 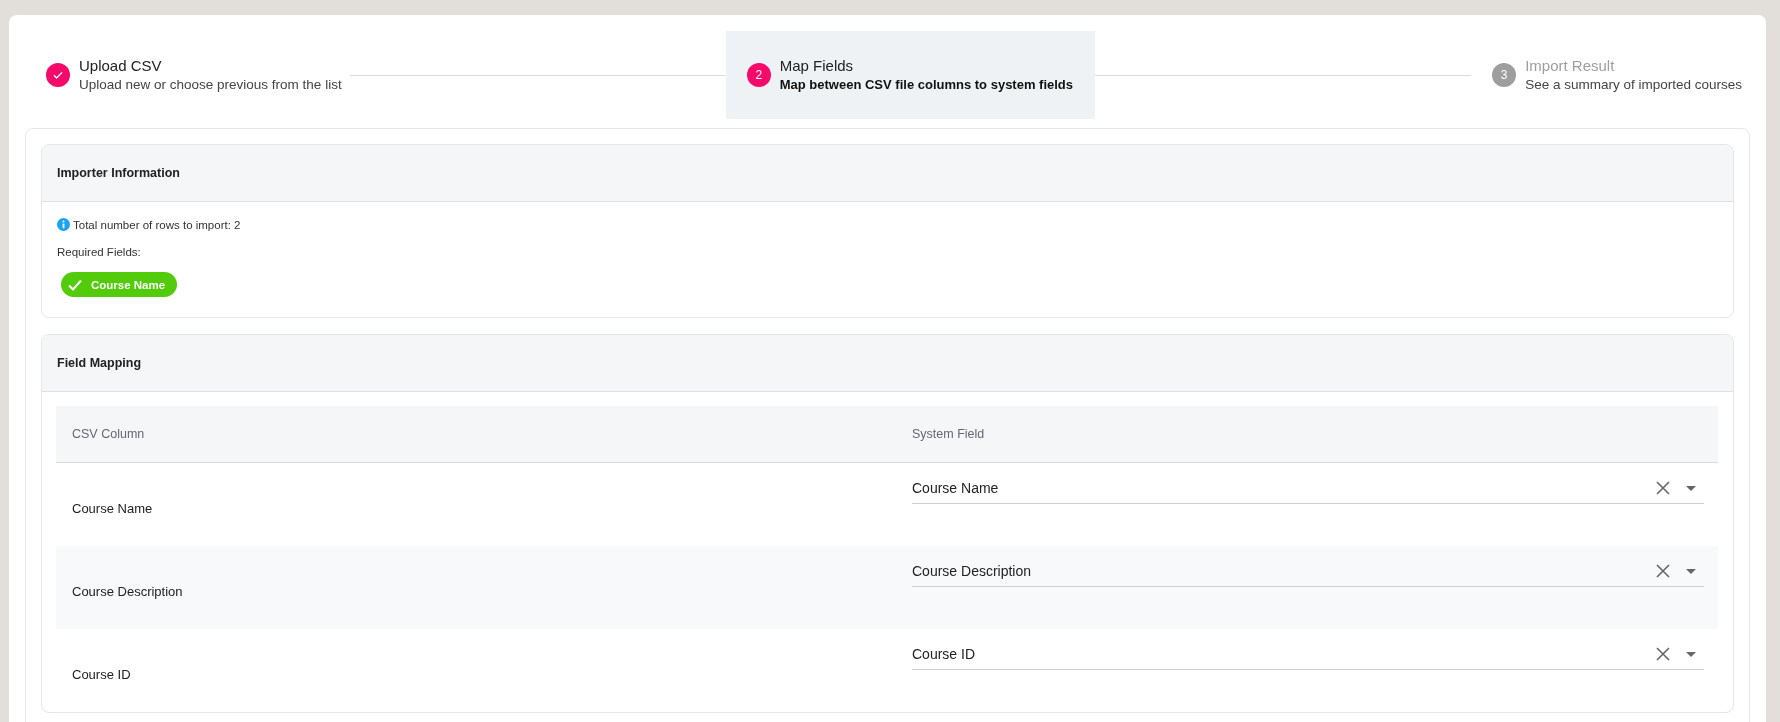 I want to click on table-cell-text: Course Description, so click(x=127, y=591).